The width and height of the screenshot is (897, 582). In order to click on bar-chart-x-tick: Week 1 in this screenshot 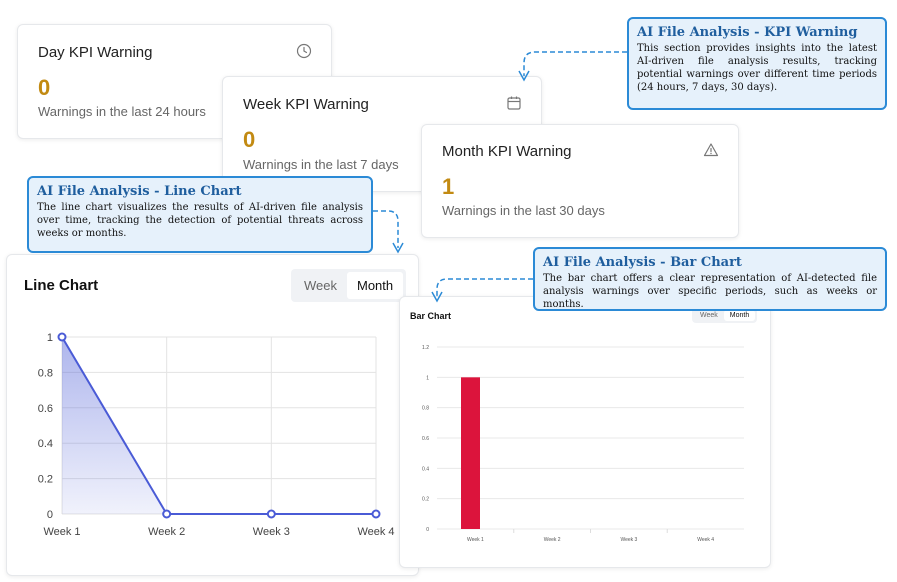, I will do `click(475, 540)`.